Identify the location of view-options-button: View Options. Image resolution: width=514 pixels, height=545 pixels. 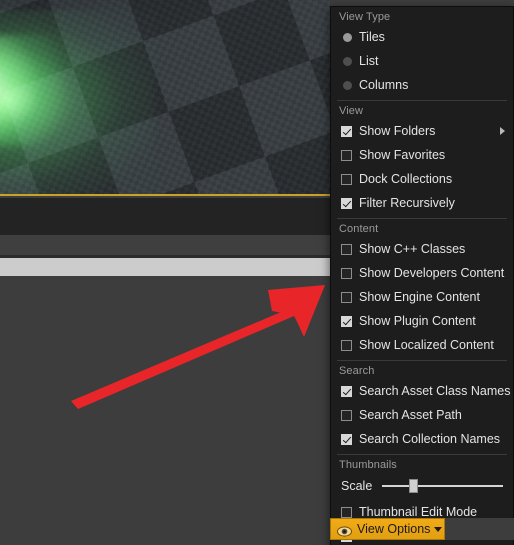
(387, 529).